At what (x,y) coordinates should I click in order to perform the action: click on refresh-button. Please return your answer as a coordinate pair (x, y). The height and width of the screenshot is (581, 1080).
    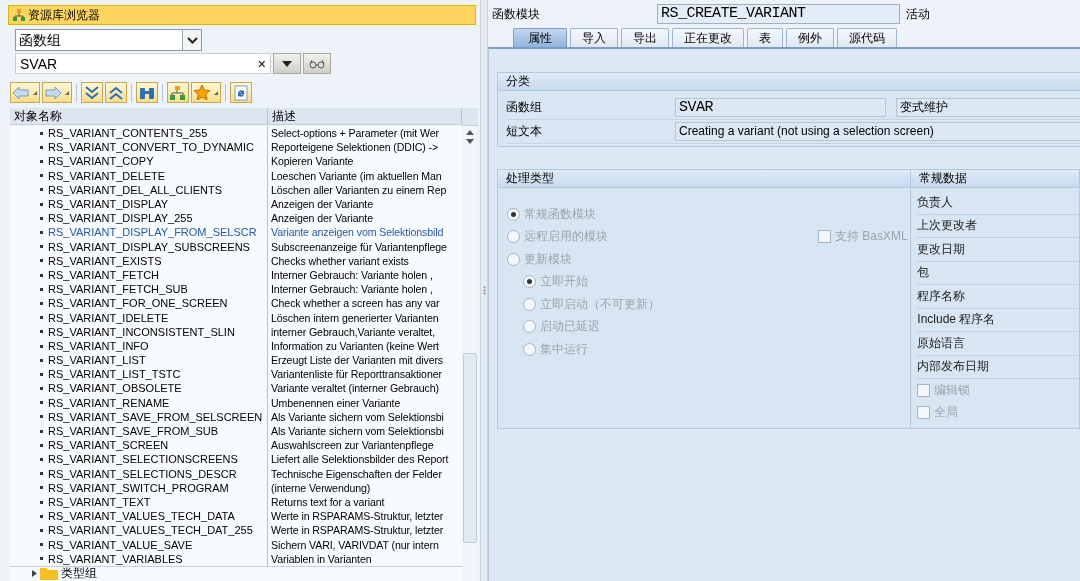
    Looking at the image, I should click on (241, 92).